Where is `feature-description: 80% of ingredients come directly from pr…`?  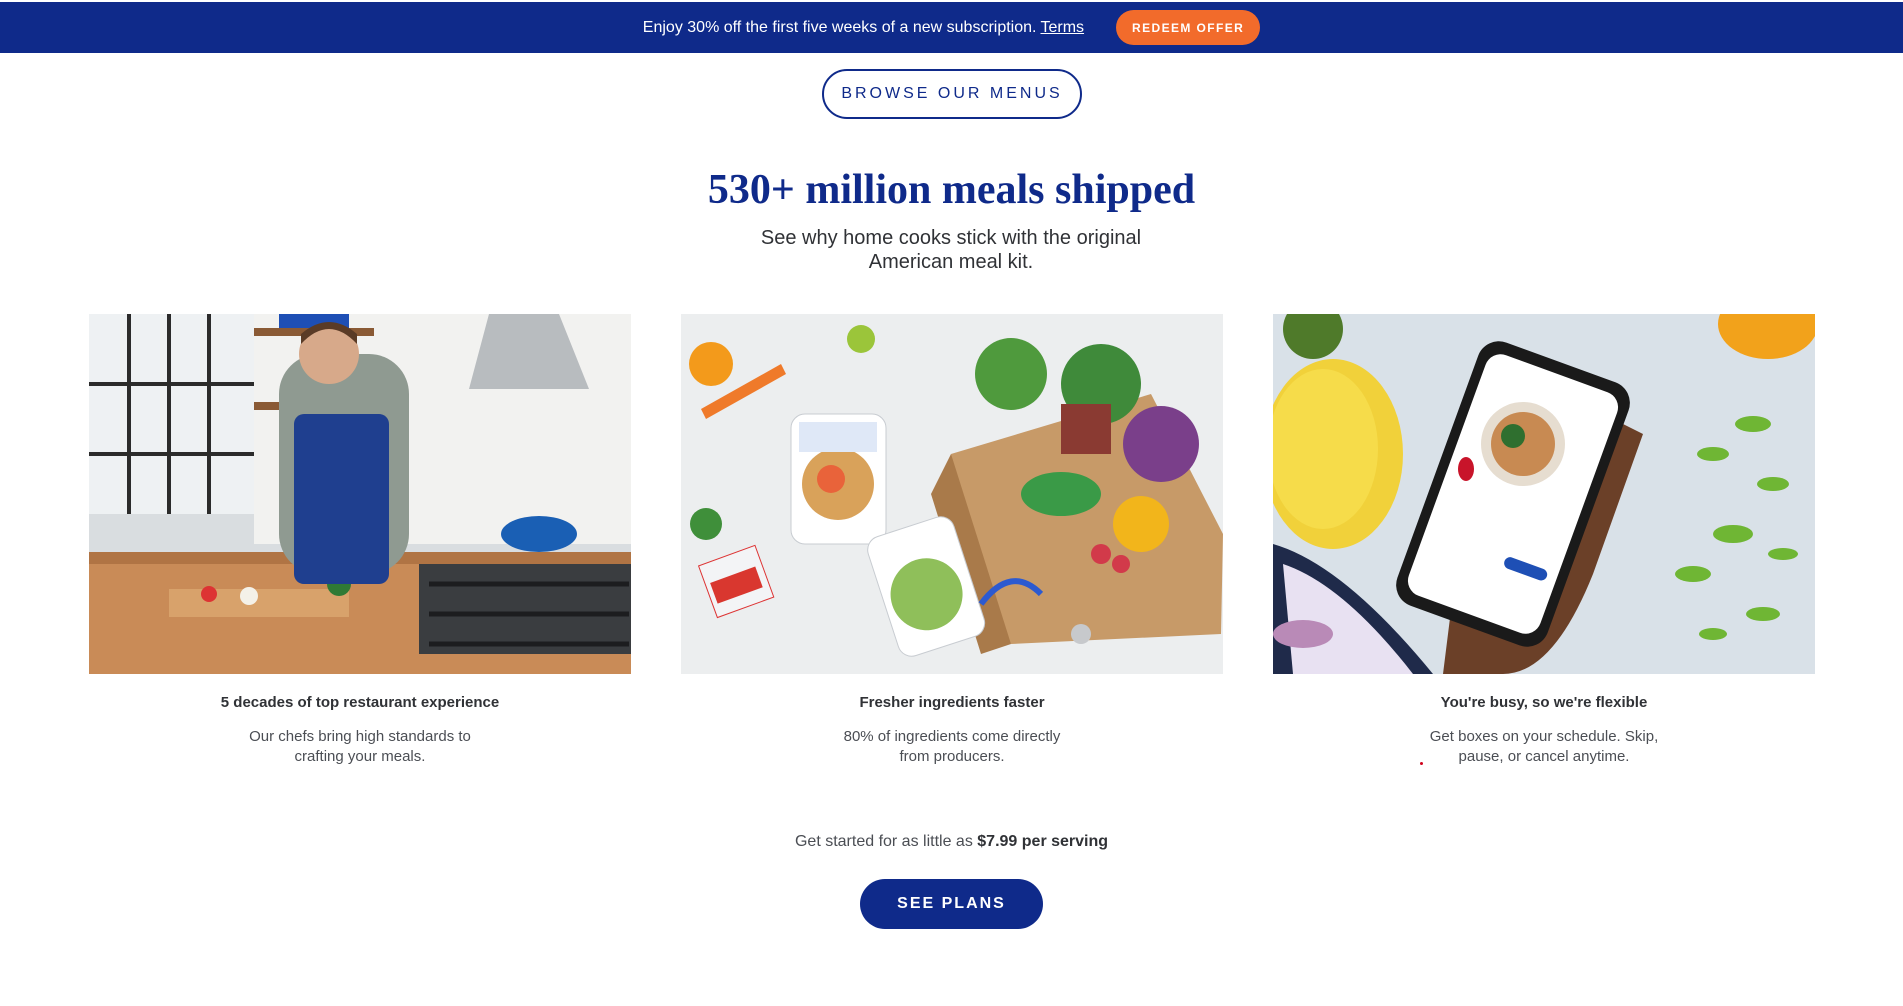 feature-description: 80% of ingredients come directly from pr… is located at coordinates (952, 746).